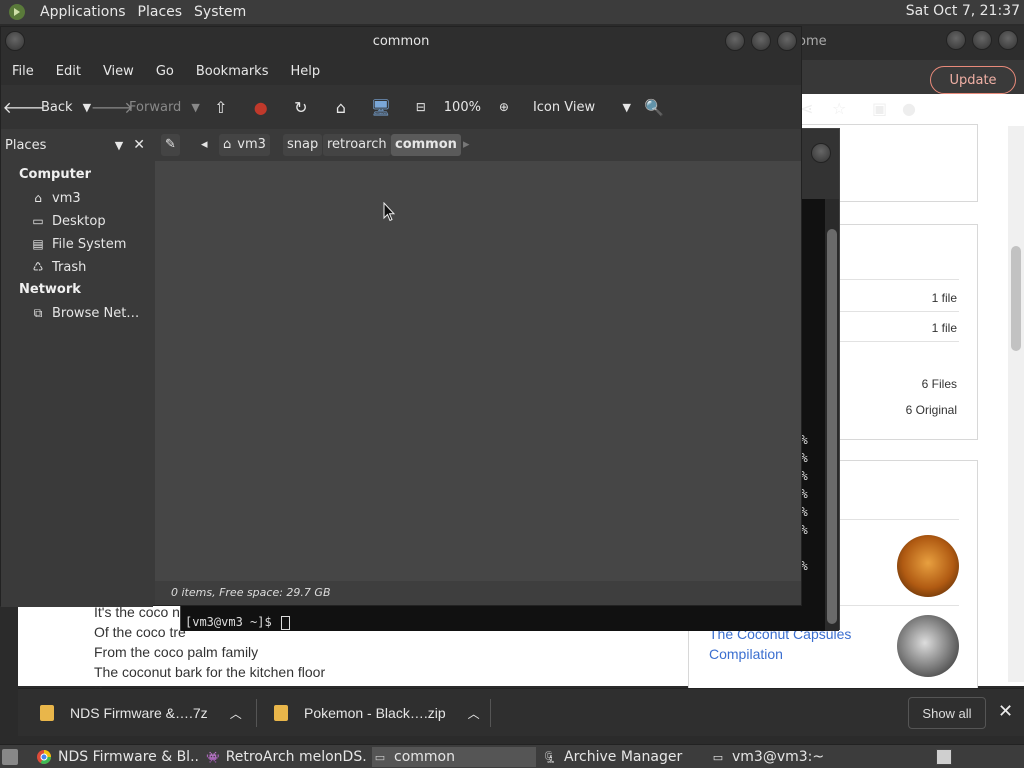 The image size is (1024, 768). Describe the element at coordinates (75, 145) in the screenshot. I see `sidebar-selector: Places ▼ ✕` at that location.